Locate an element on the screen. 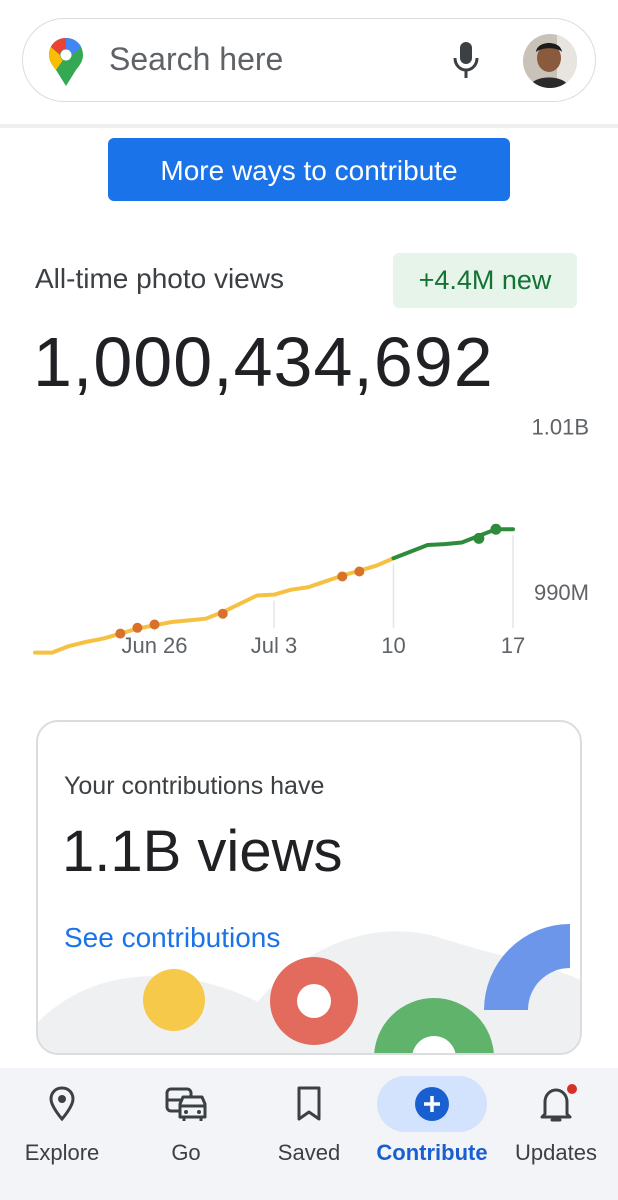 This screenshot has height=1200, width=618. location-pin-icon is located at coordinates (62, 1104).